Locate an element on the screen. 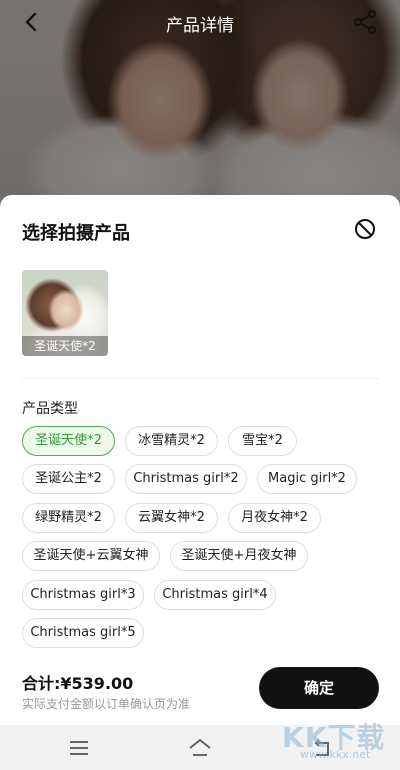 The width and height of the screenshot is (400, 770). chip-product-type: 圣诞天使*2 is located at coordinates (68, 441).